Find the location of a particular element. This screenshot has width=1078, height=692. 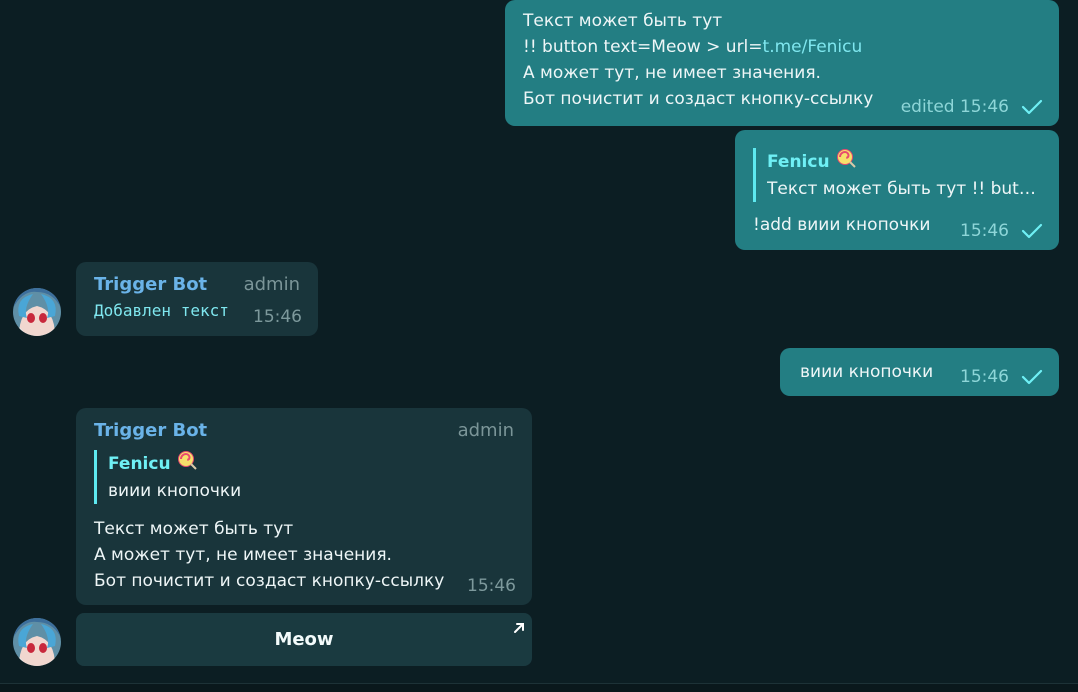

message-meta: edited 15:46 is located at coordinates (972, 107).